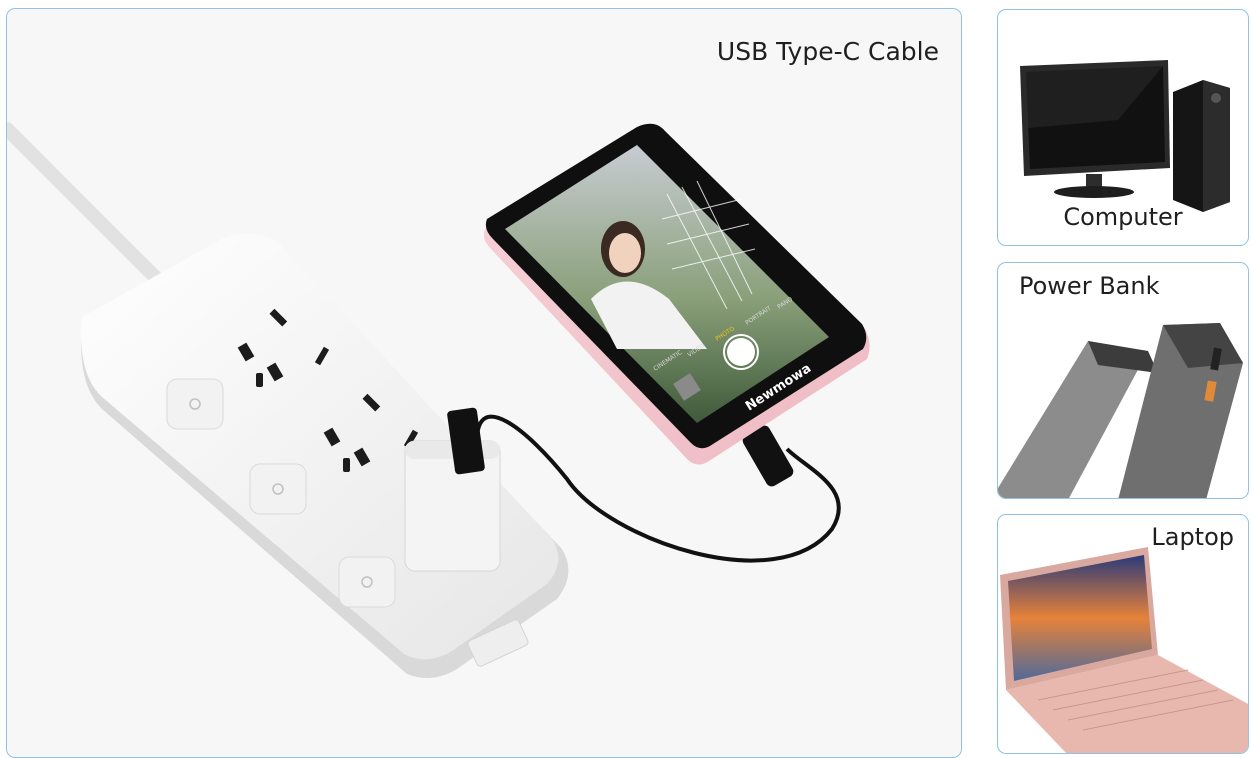 Image resolution: width=1251 pixels, height=758 pixels. Describe the element at coordinates (1123, 380) in the screenshot. I see `device-panel-power-bank: Power Bank` at that location.